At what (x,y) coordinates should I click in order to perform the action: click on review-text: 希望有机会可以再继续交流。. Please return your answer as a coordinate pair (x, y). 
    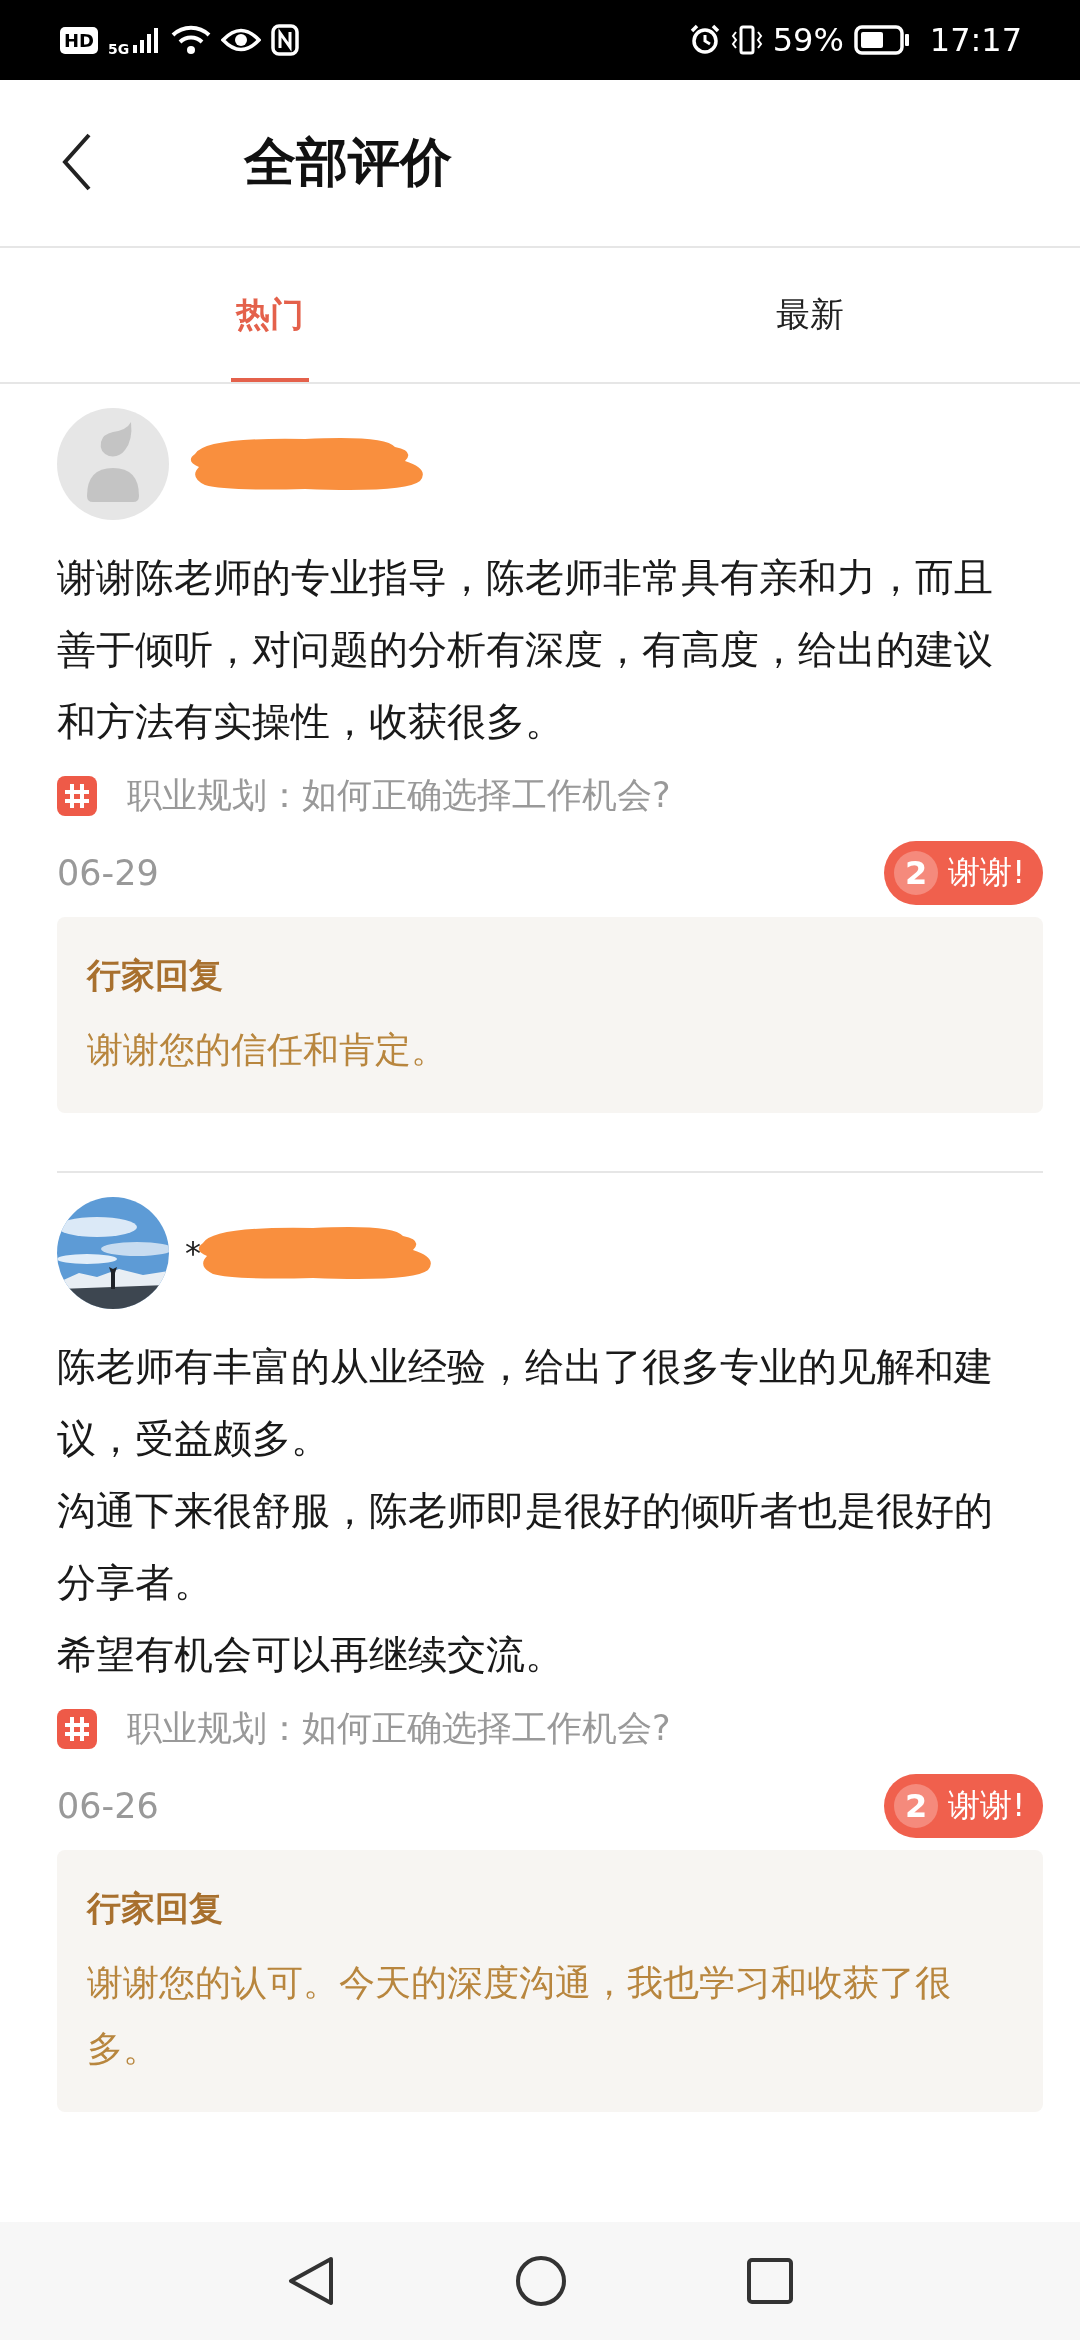
    Looking at the image, I should click on (311, 1655).